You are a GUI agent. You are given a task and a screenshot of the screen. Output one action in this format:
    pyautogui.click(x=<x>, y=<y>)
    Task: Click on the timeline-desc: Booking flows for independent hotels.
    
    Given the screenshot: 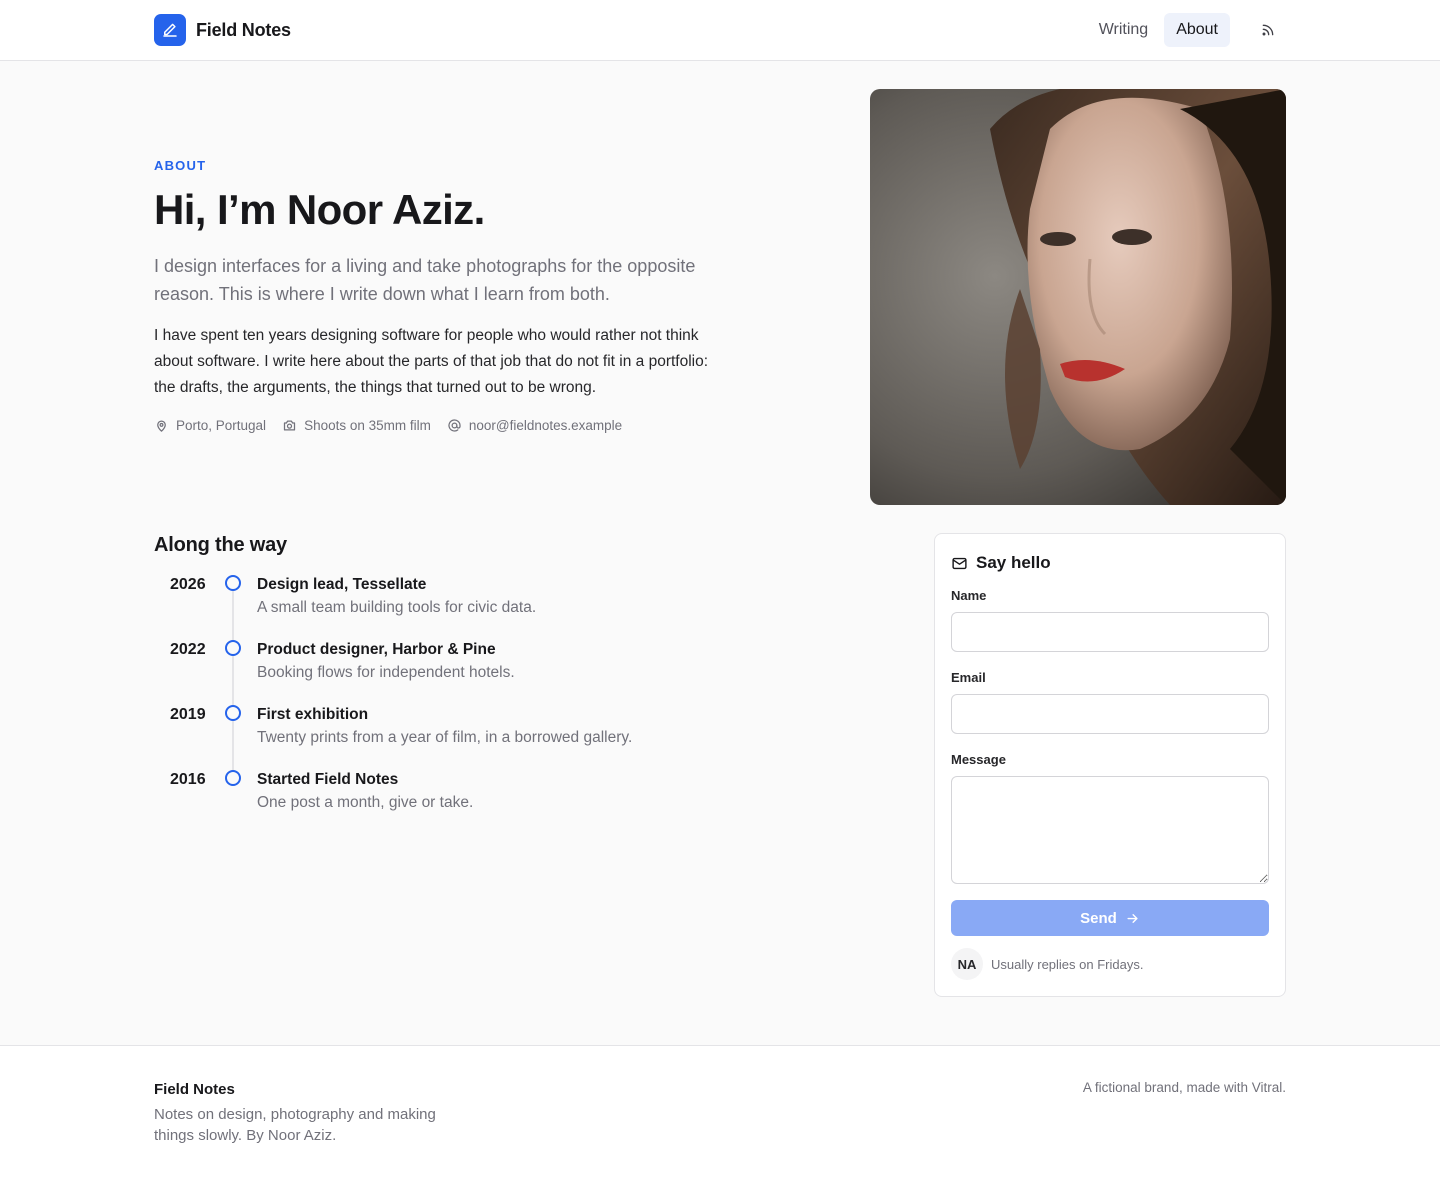 What is the action you would take?
    pyautogui.click(x=386, y=672)
    